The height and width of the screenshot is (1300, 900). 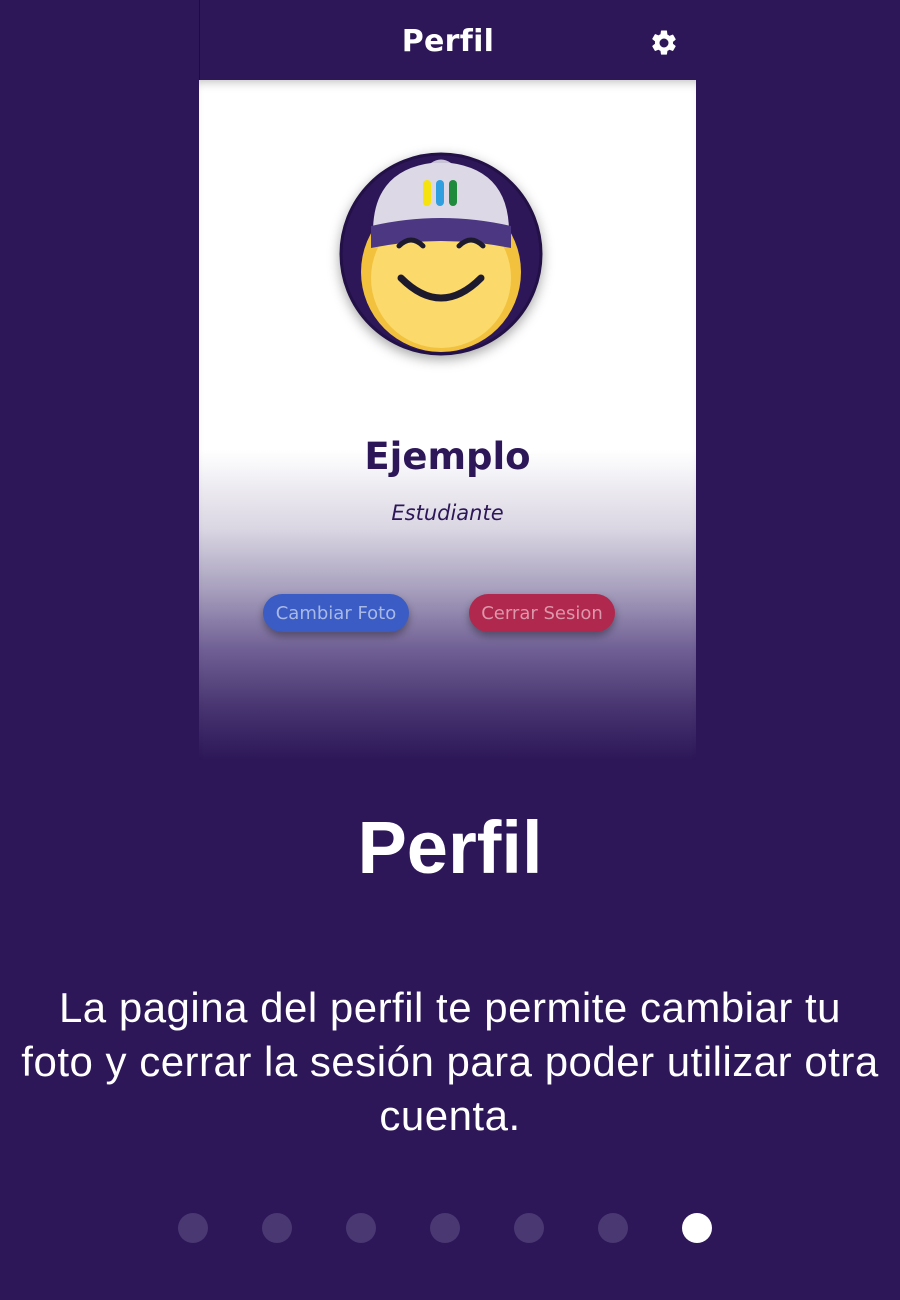 I want to click on onboarding-title: Perfil, so click(x=450, y=847).